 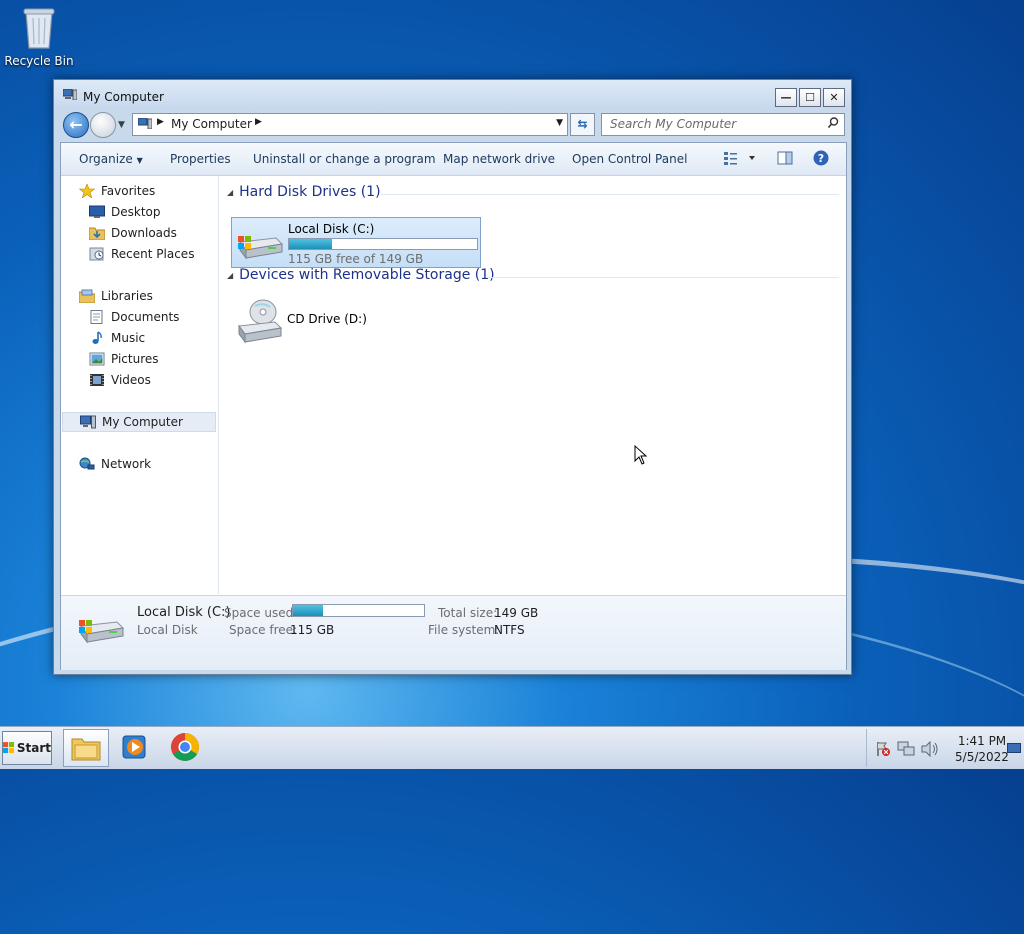 I want to click on uninstall-program-button: Uninstall or change a program, so click(x=344, y=159).